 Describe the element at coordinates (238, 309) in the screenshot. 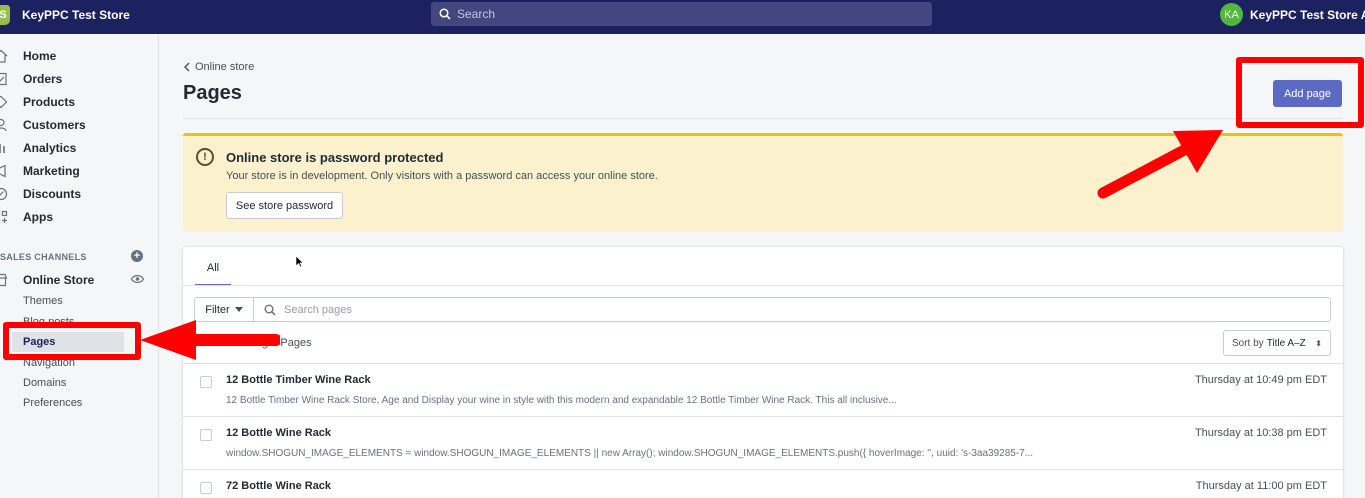

I see `caret-down-icon` at that location.